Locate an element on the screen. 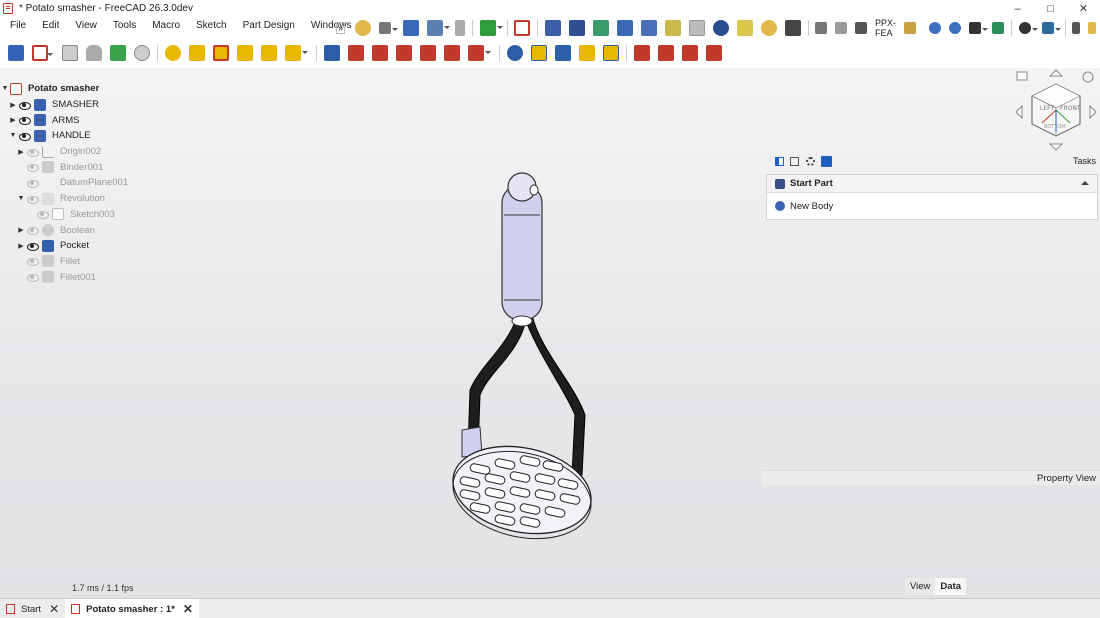 This screenshot has height=618, width=1100. menu-macro: Macro is located at coordinates (164, 25).